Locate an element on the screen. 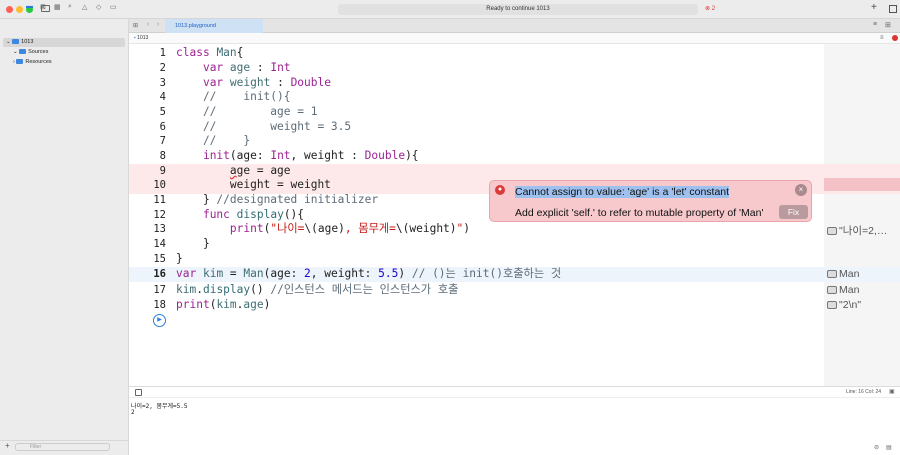 The width and height of the screenshot is (900, 455). code-line-10: weight = weight is located at coordinates (253, 184).